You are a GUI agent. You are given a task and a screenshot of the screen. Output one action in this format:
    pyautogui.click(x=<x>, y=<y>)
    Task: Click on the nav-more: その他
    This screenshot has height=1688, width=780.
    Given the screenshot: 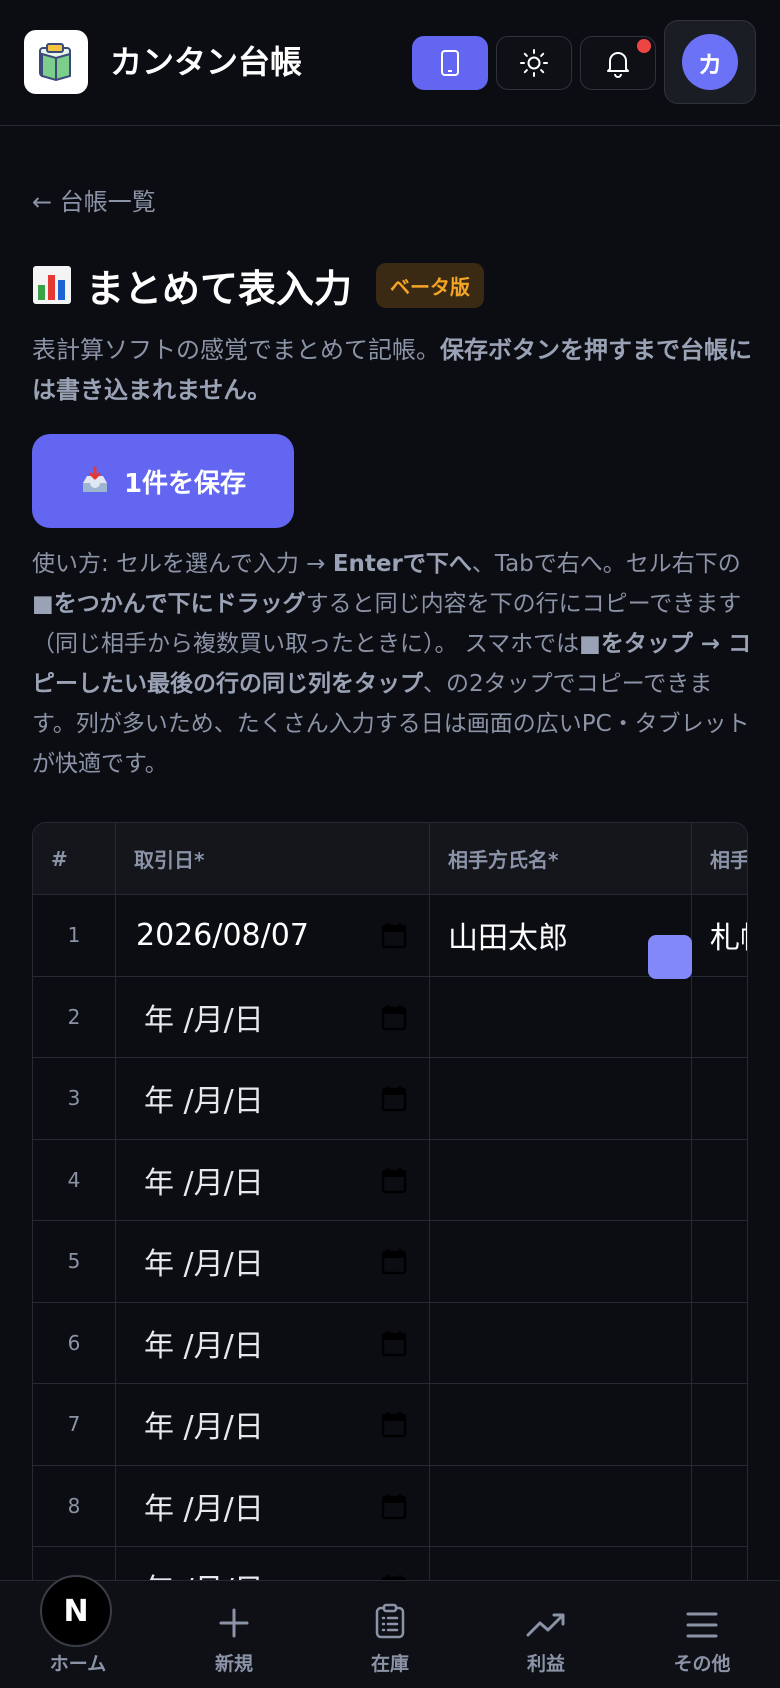 What is the action you would take?
    pyautogui.click(x=702, y=1634)
    